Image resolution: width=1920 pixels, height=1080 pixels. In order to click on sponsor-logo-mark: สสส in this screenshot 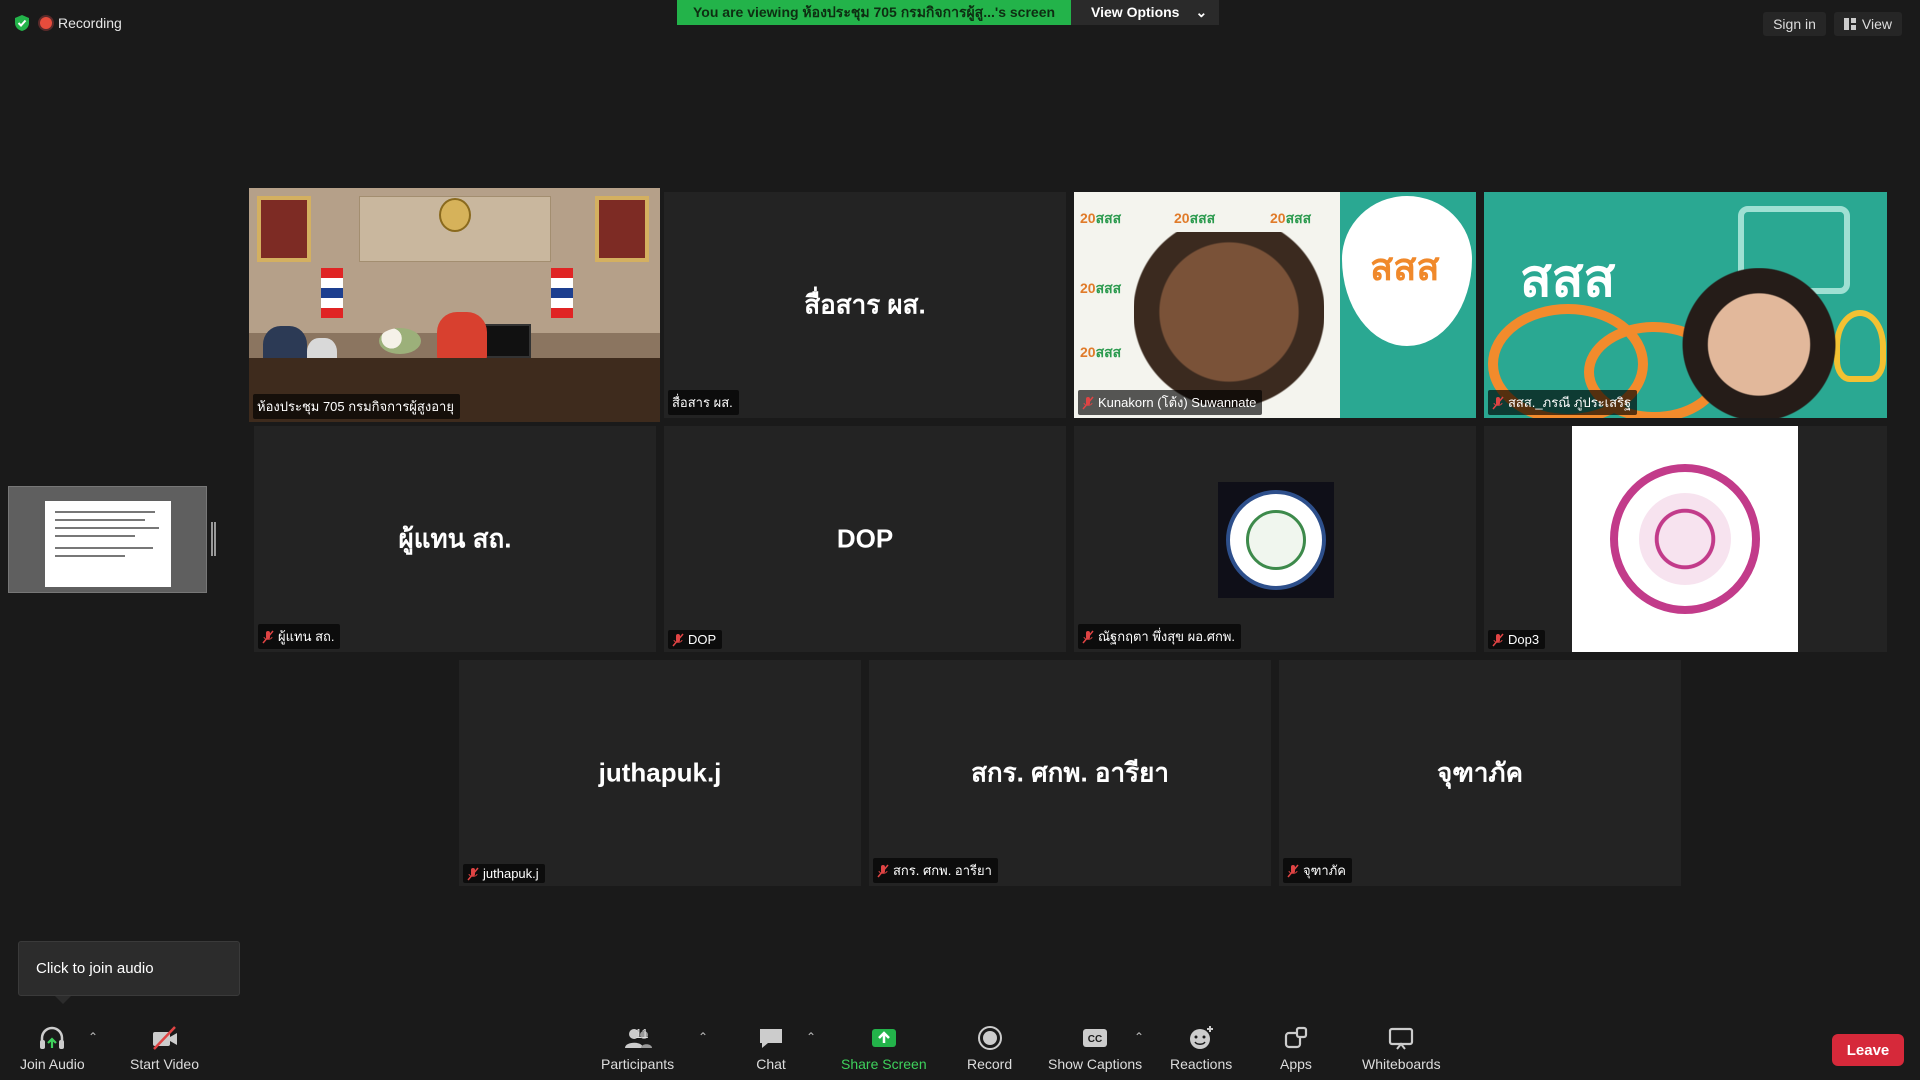, I will do `click(1405, 268)`.